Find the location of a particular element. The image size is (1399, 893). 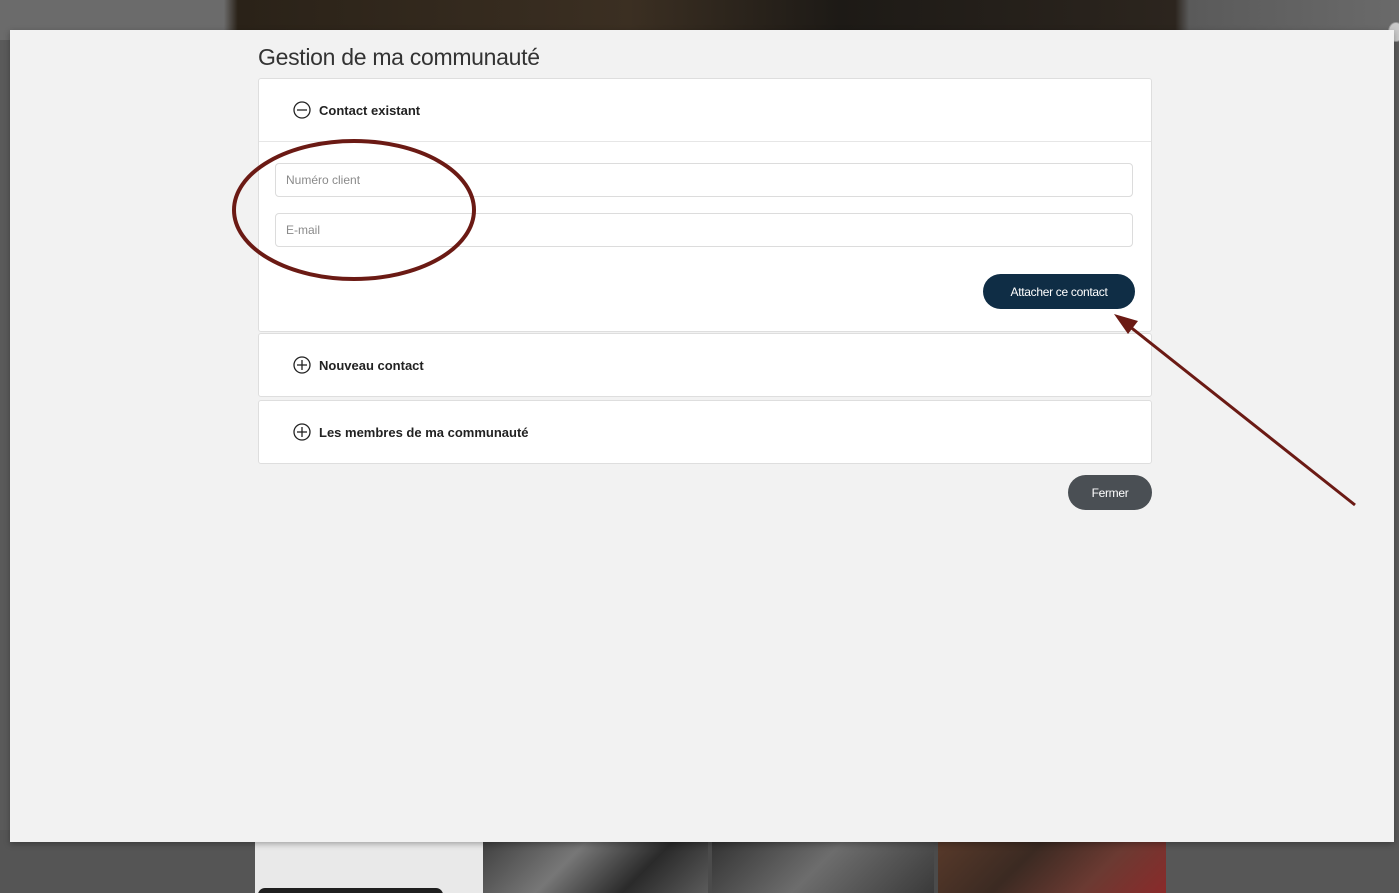

modal-title: Gestion de ma communauté is located at coordinates (399, 57).